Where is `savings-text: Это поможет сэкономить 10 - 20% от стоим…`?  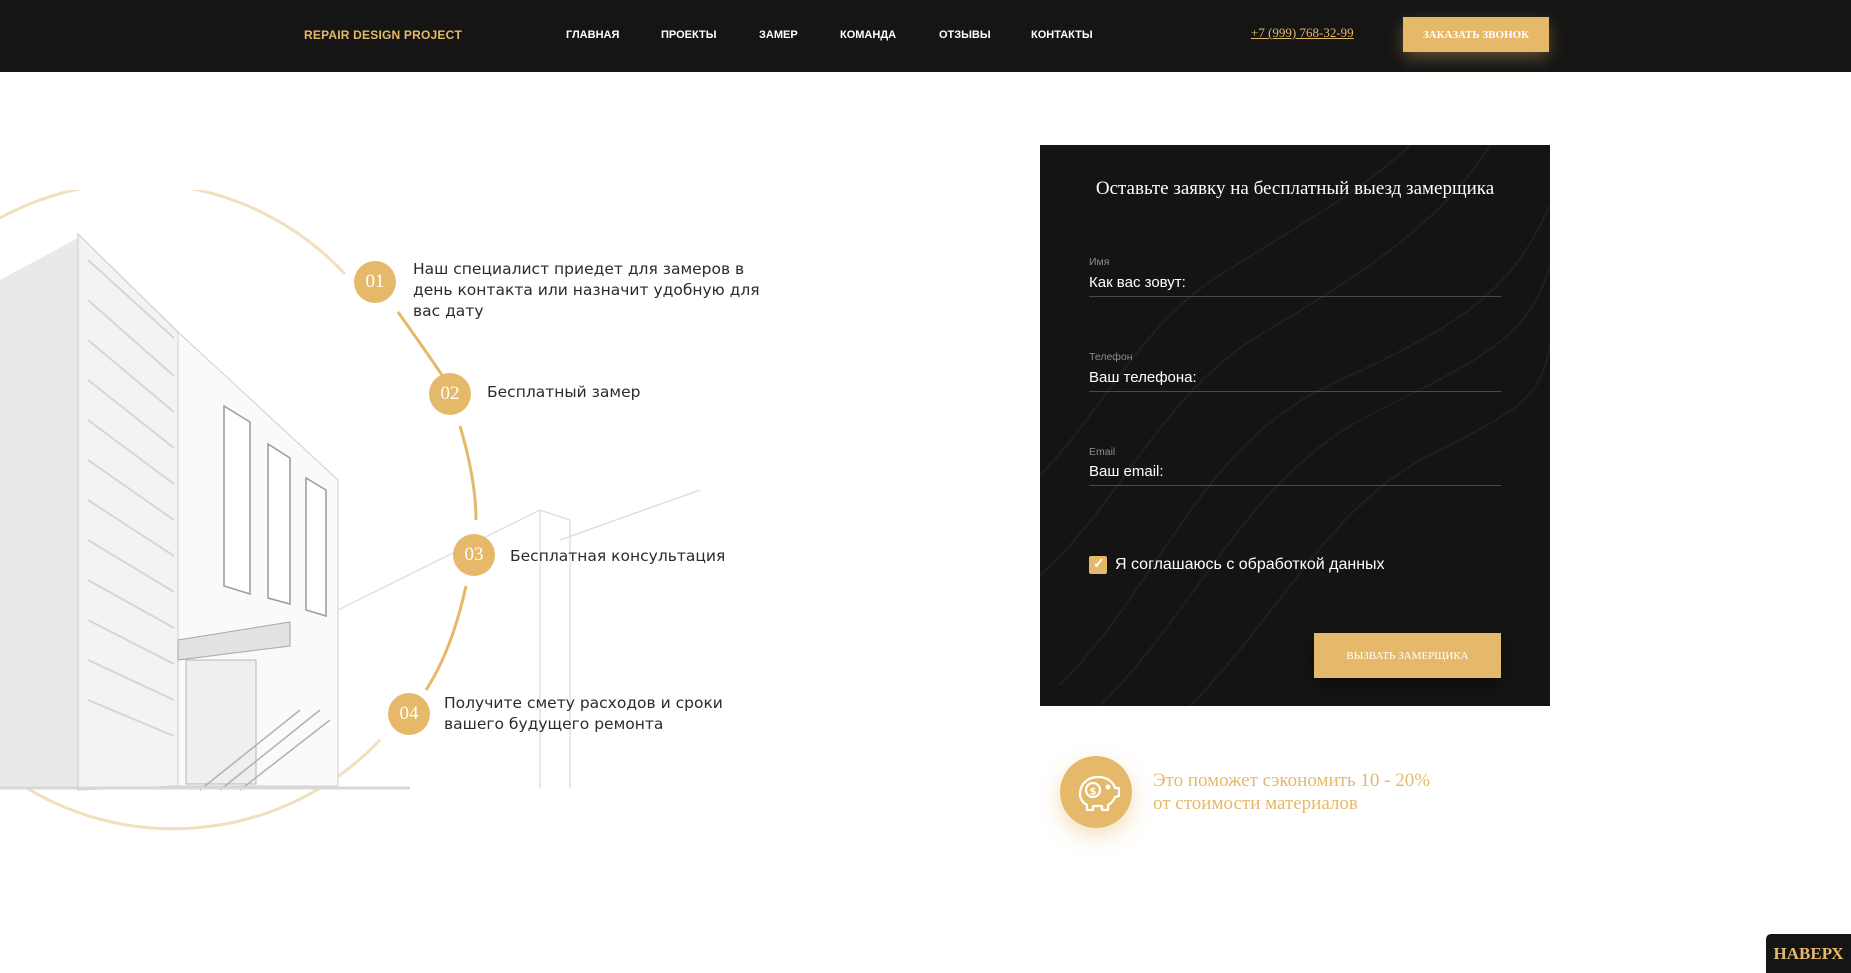
savings-text: Это поможет сэкономить 10 - 20% от стоим… is located at coordinates (1333, 792).